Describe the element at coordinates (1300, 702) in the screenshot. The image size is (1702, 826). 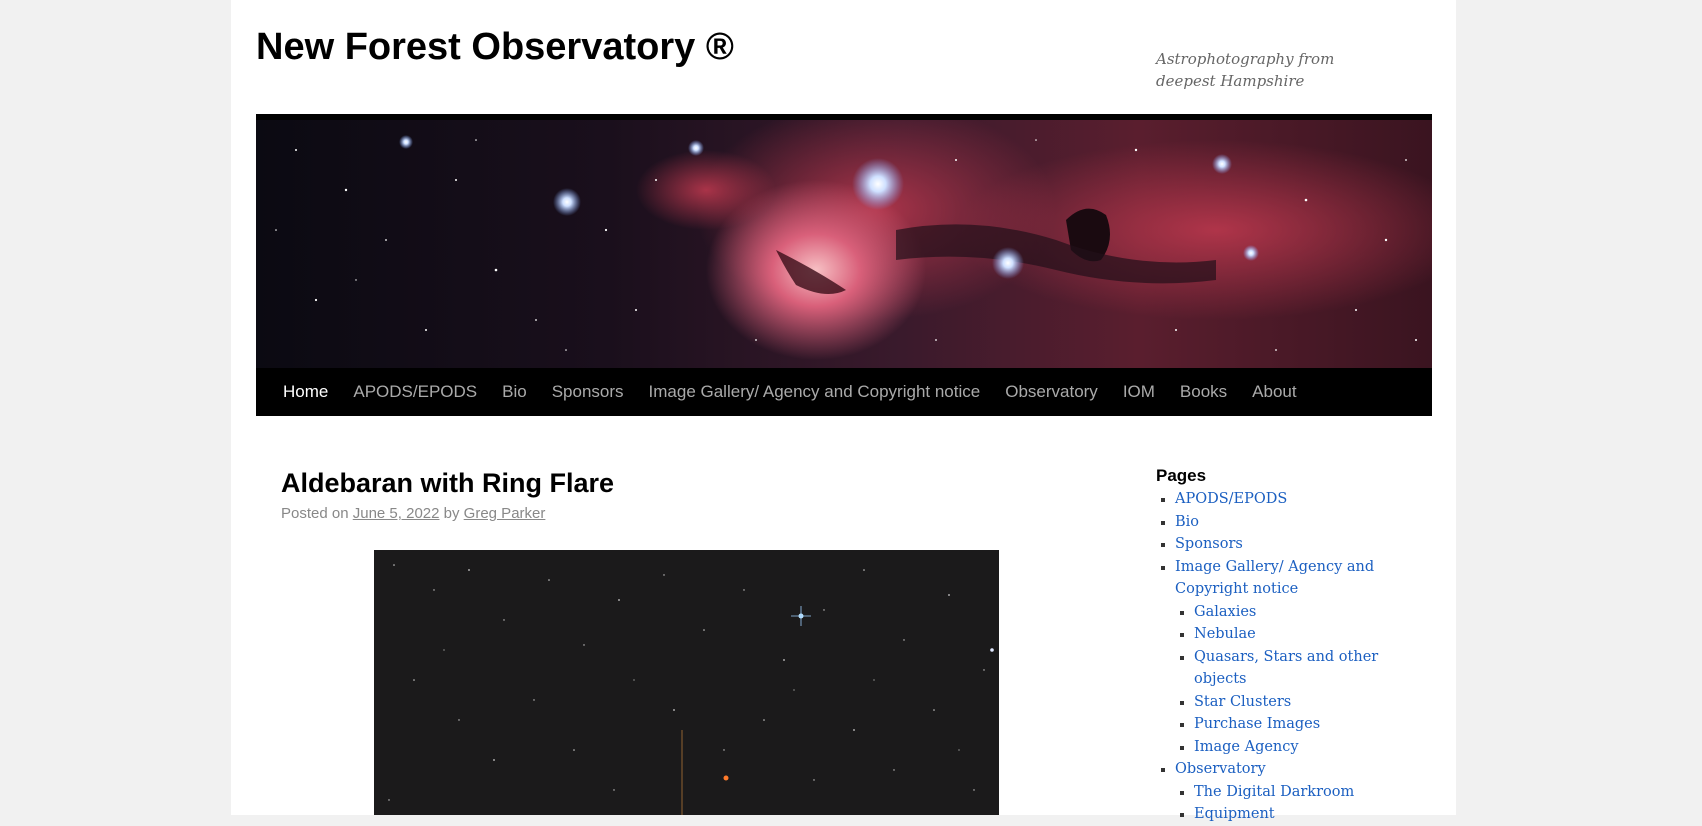
I see `list-item: Star Clusters` at that location.